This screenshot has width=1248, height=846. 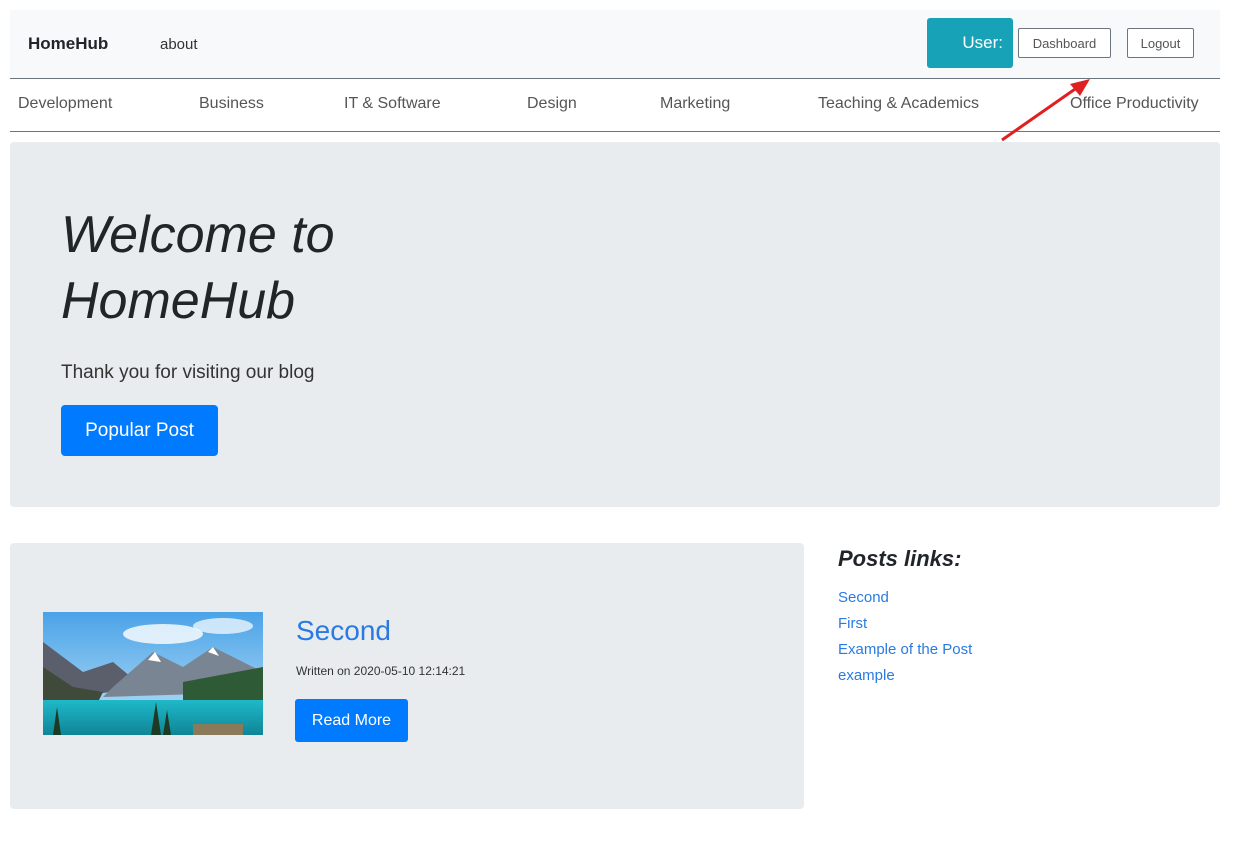 I want to click on category-marketing: Marketing, so click(x=695, y=104).